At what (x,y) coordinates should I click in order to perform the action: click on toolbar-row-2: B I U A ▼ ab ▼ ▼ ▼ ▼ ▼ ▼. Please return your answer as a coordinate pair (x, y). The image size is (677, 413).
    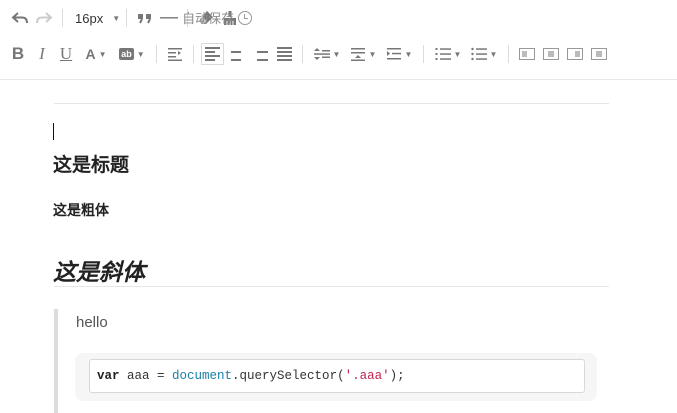
    Looking at the image, I should click on (305, 54).